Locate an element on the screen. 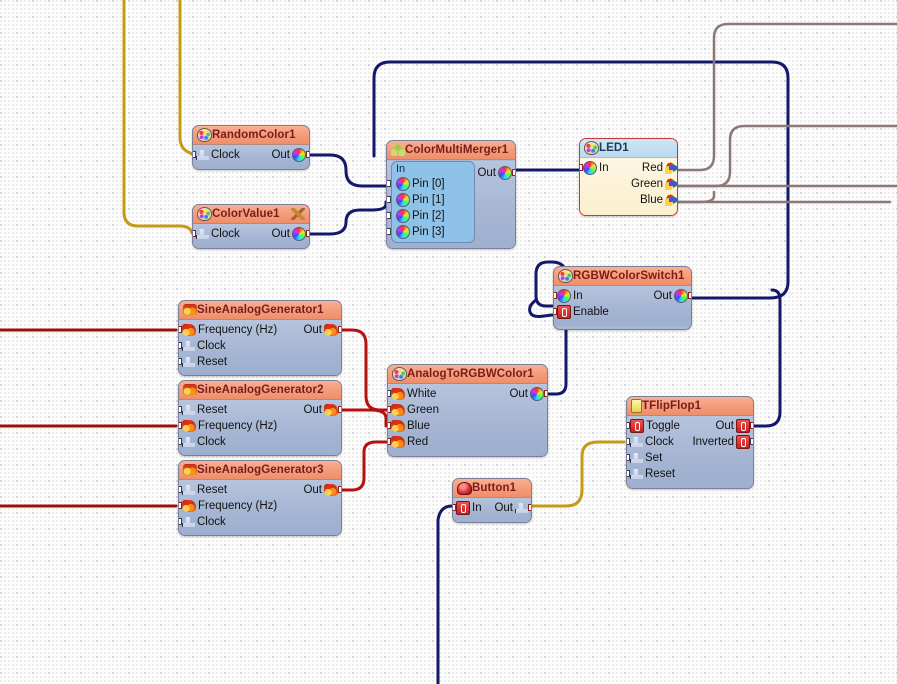  node-title-bar: ColorMultiMerger1 is located at coordinates (451, 150).